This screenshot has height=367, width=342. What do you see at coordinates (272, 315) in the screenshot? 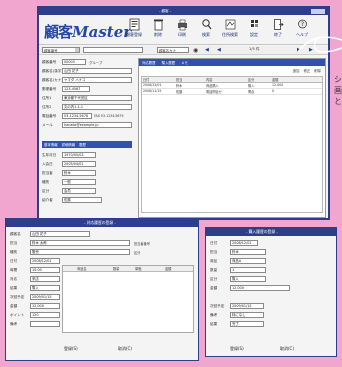
I see `purchase-lower-fields: 次回予定 2009/01/15 備考 特になし 結果 完了` at bounding box center [272, 315].